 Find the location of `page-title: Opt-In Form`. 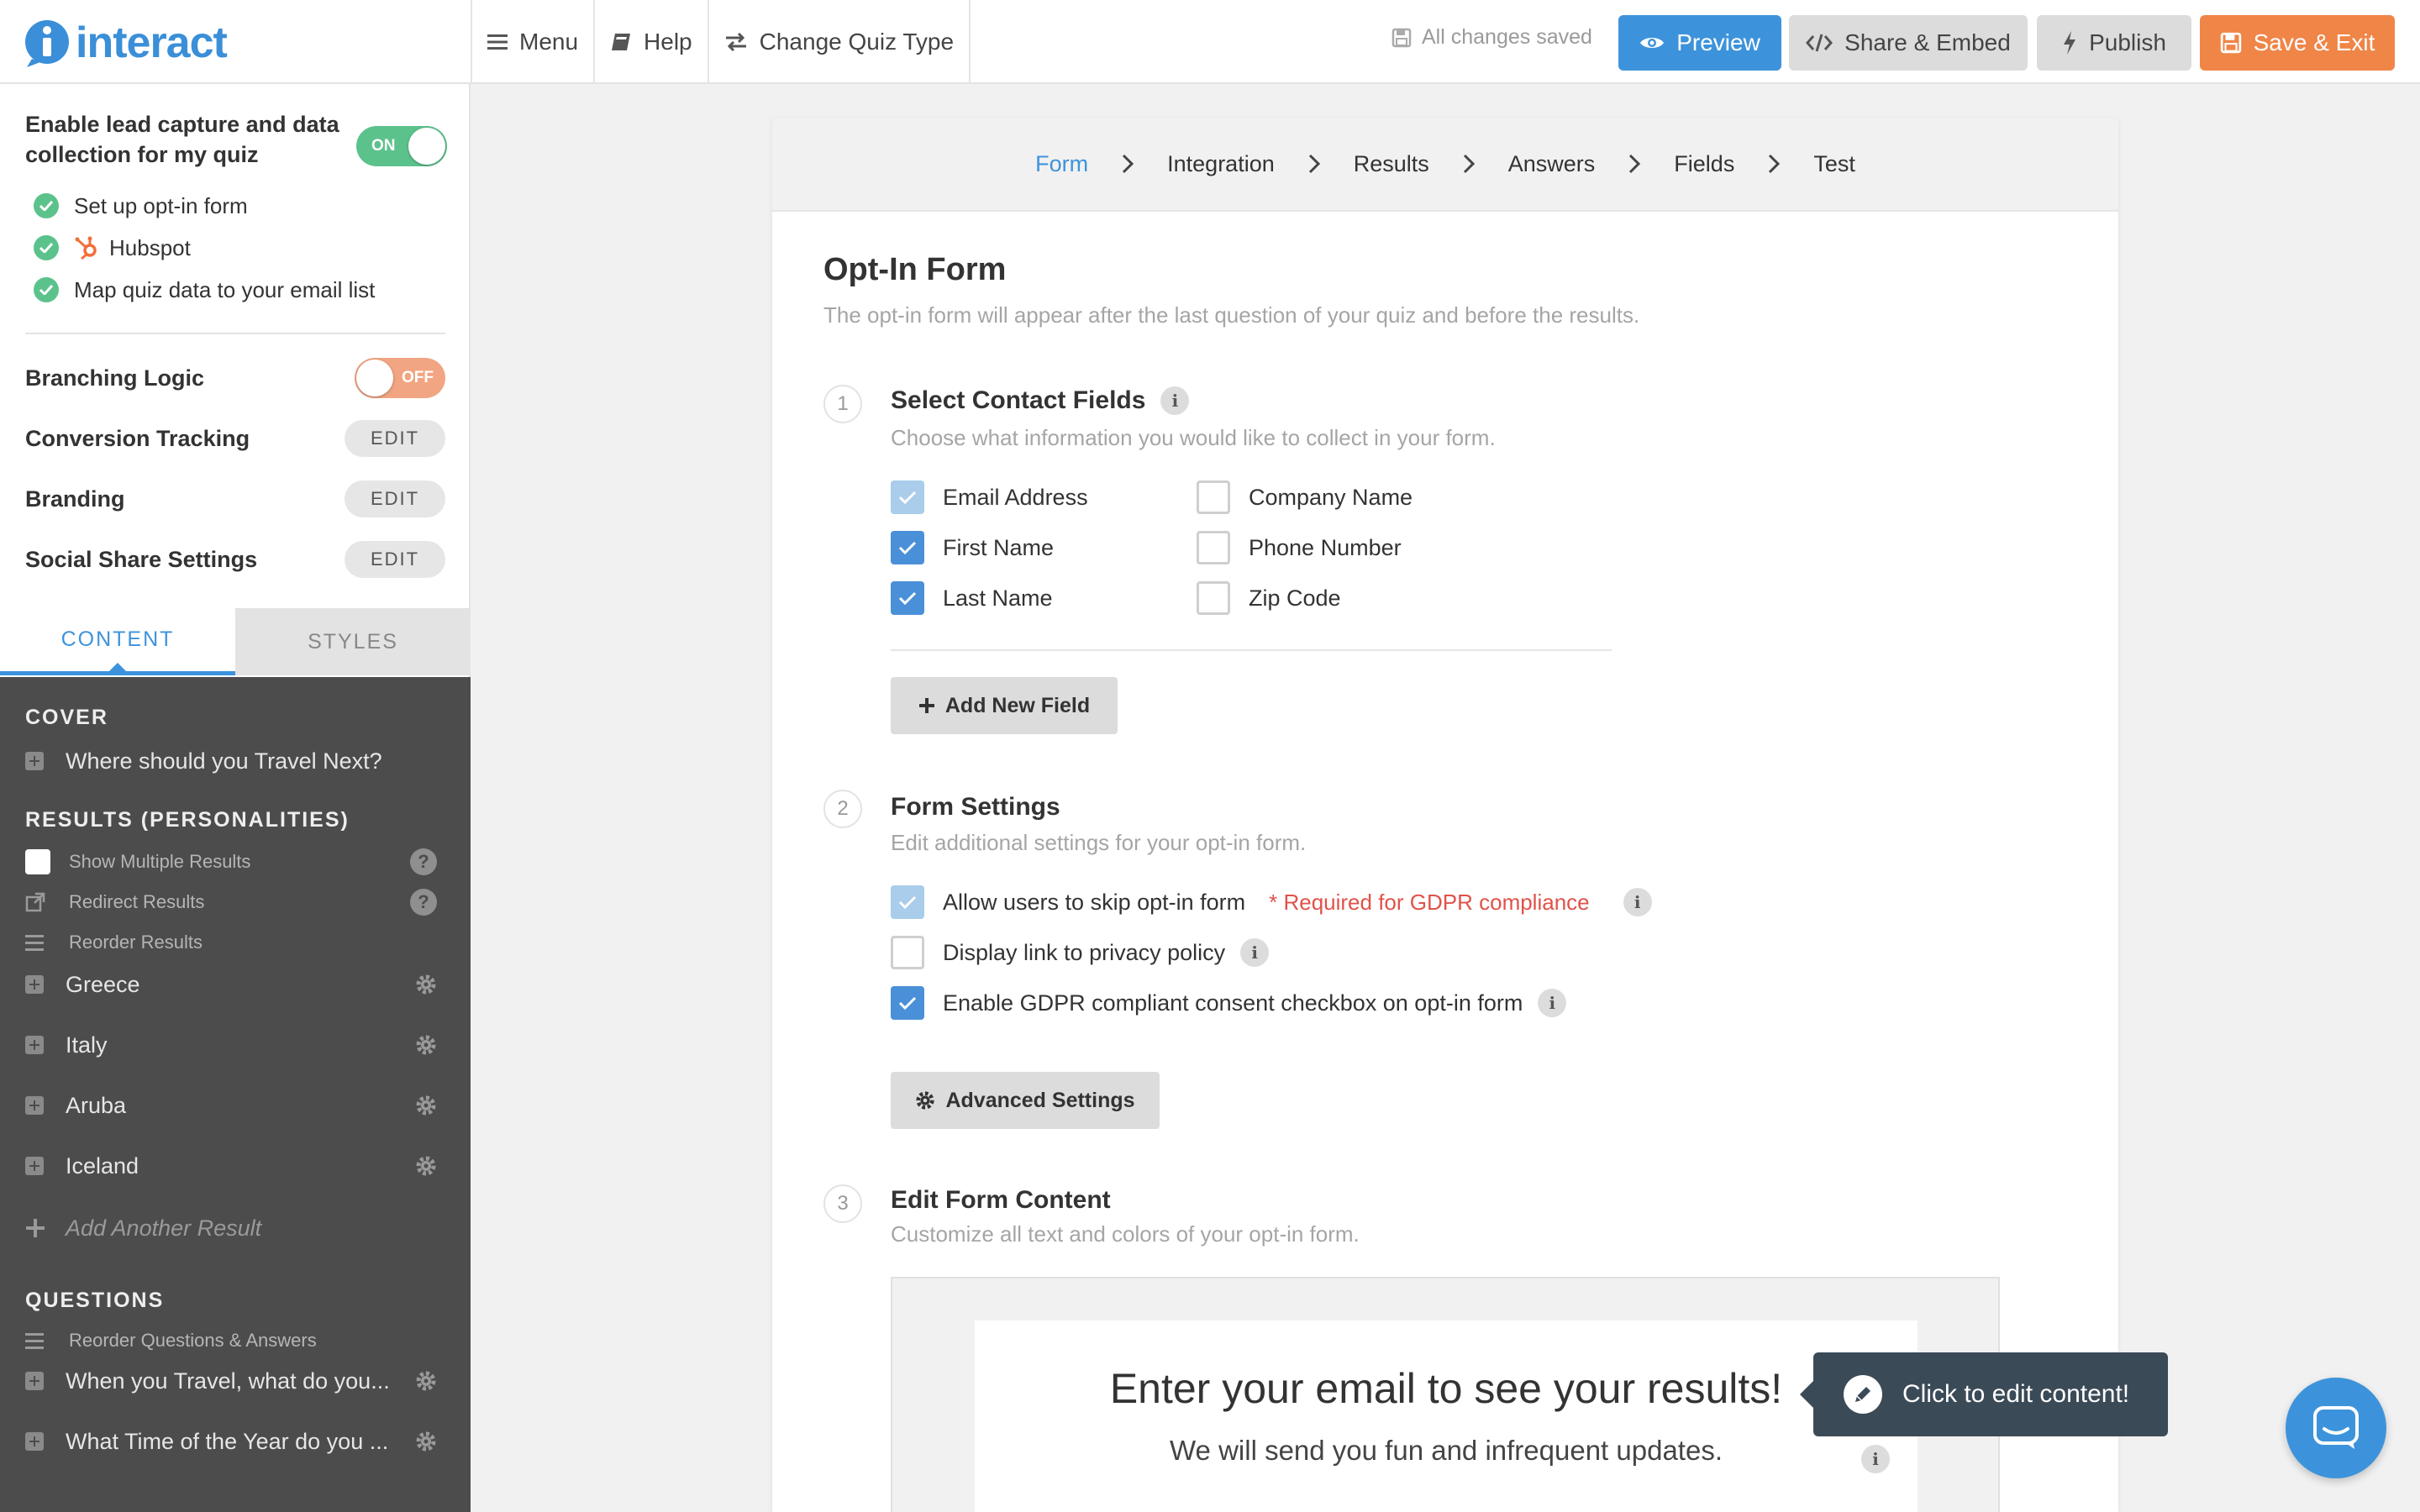

page-title: Opt-In Form is located at coordinates (915, 269).